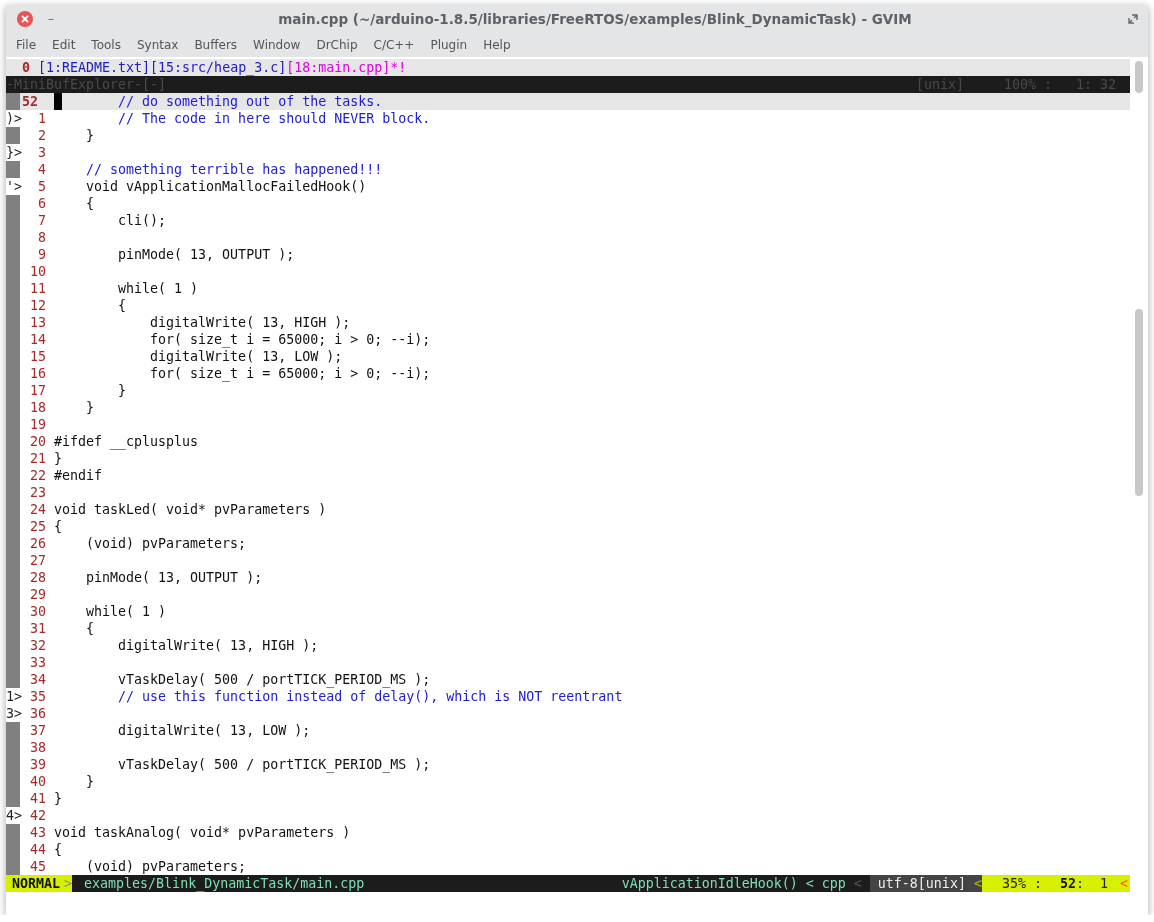 This screenshot has height=922, width=1154. Describe the element at coordinates (38, 662) in the screenshot. I see `line-number: 33` at that location.